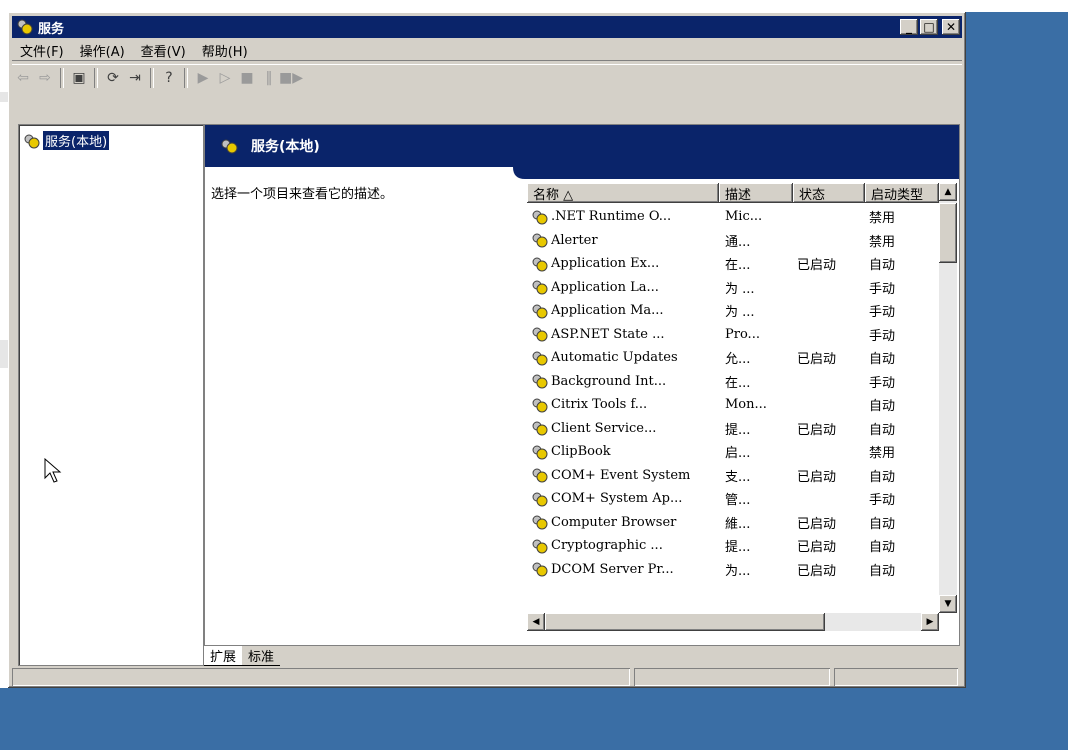  I want to click on table-row: Citrix Tools f... Mon... 自动, so click(733, 405).